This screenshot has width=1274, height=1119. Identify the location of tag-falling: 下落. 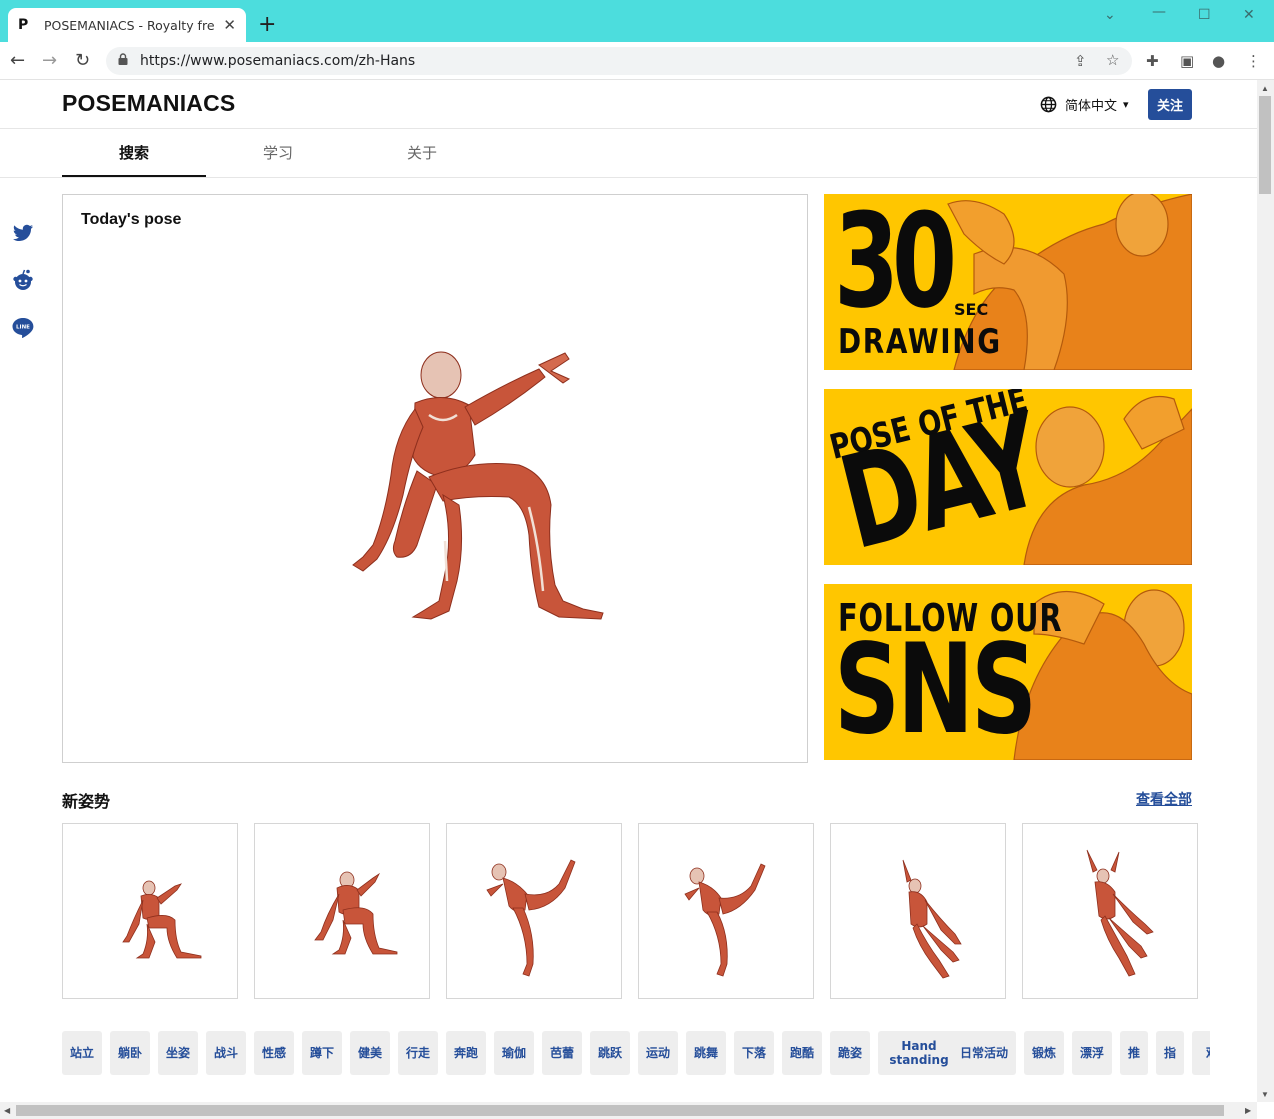
(754, 1053).